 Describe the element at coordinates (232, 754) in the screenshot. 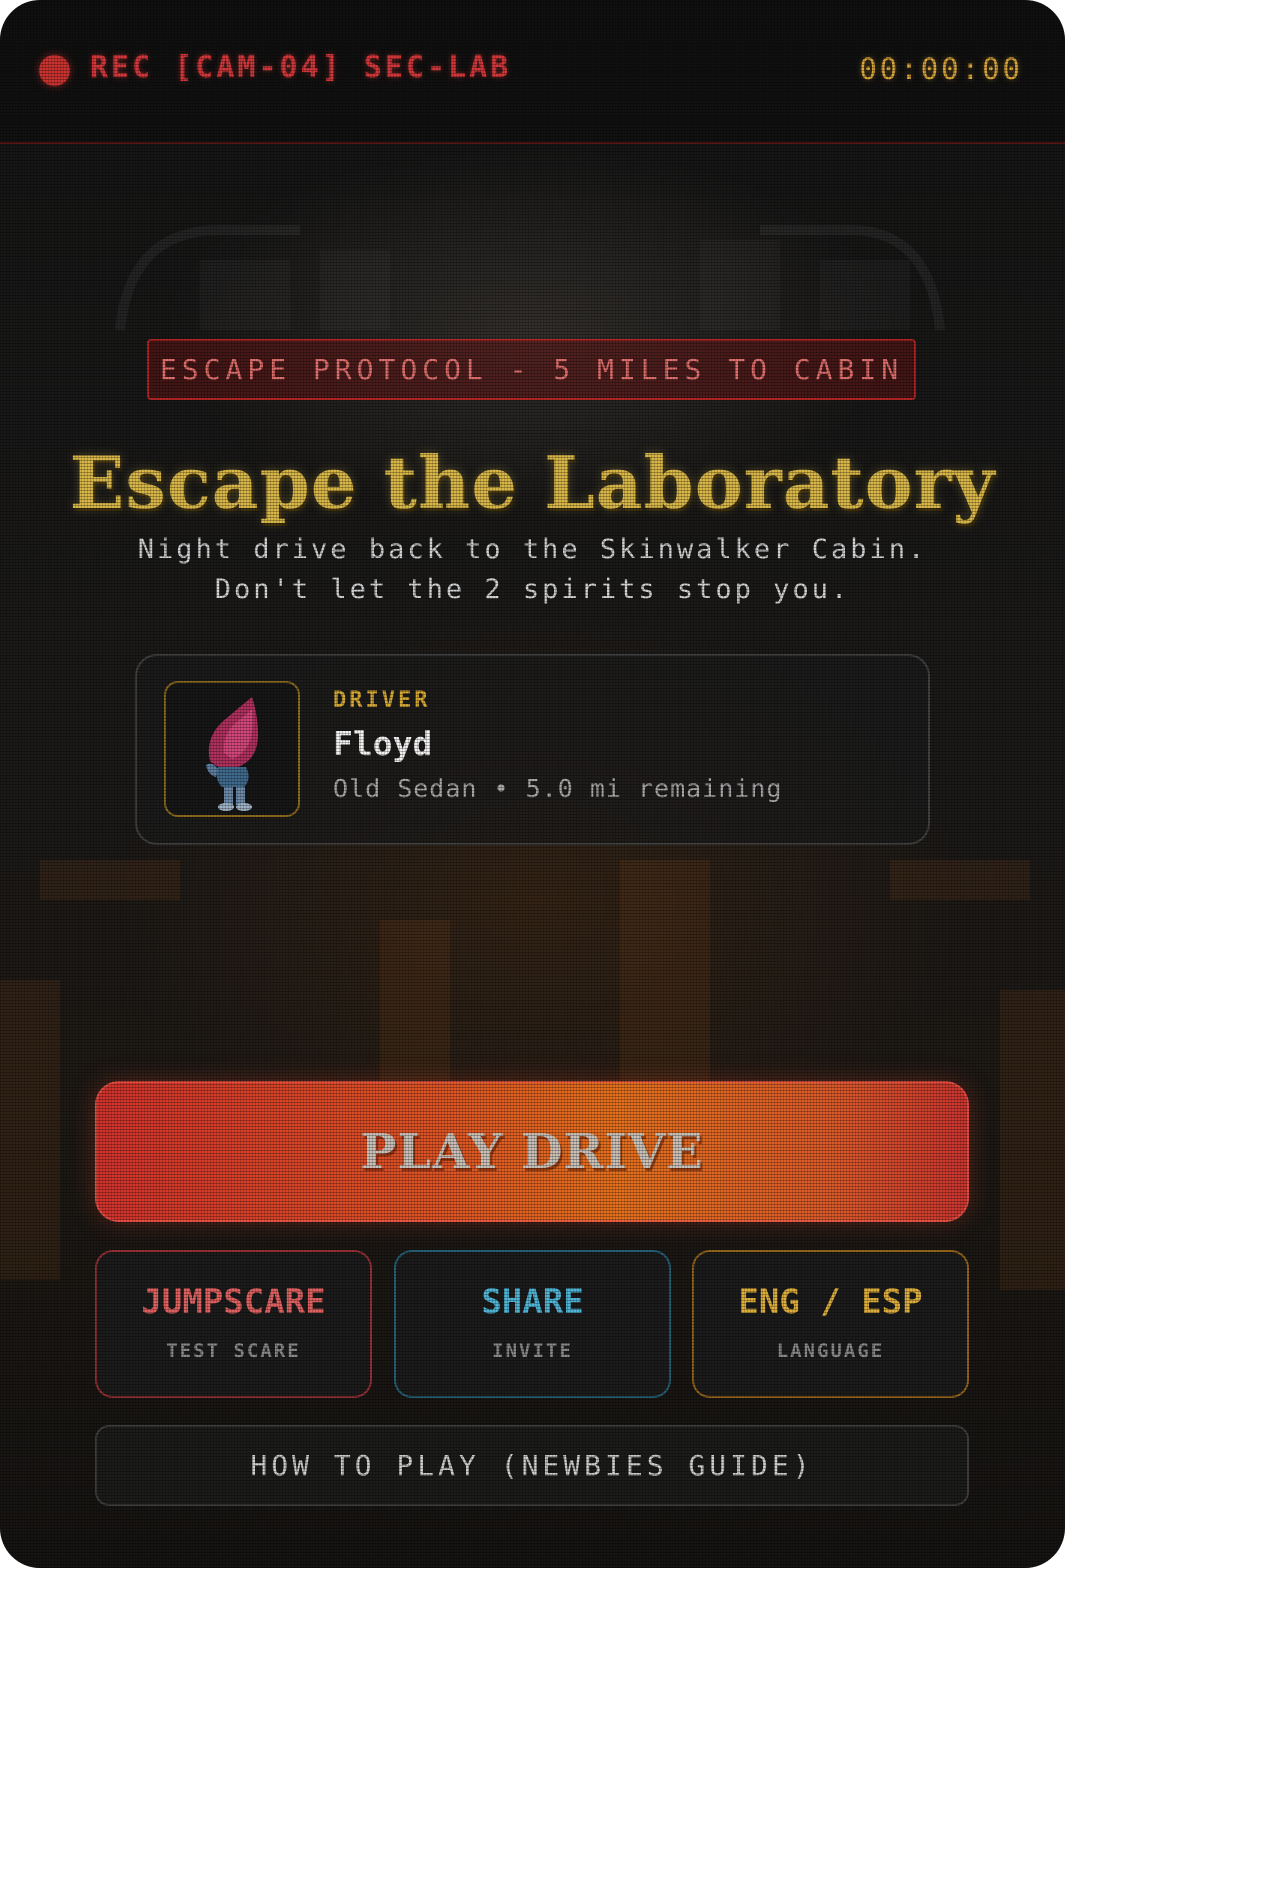

I see `driver-character-icon` at that location.